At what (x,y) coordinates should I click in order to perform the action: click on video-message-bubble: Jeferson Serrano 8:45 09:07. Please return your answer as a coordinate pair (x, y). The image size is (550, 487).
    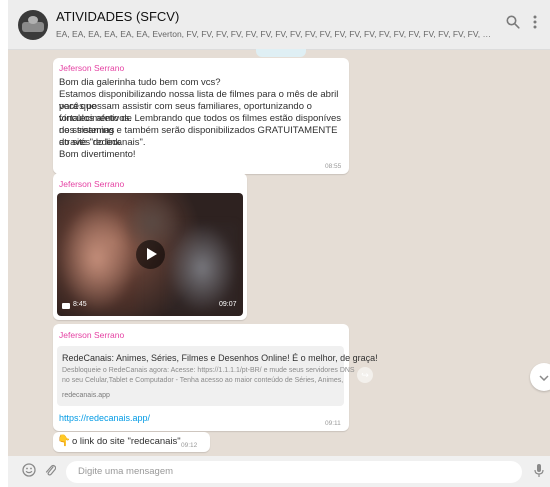
    Looking at the image, I should click on (150, 246).